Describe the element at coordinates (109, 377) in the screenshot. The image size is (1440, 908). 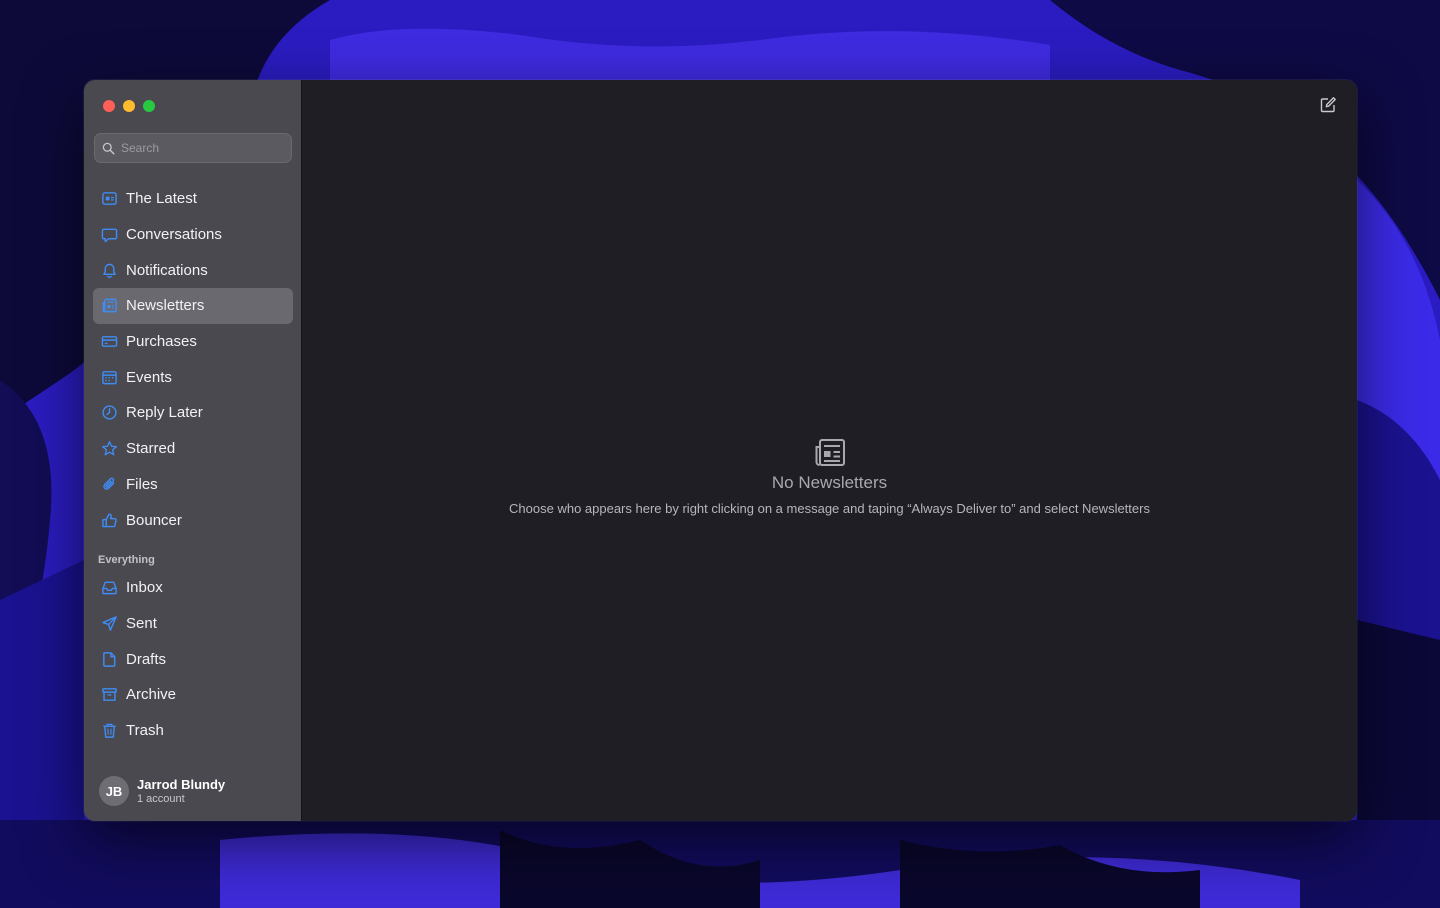
I see `calendar-icon` at that location.